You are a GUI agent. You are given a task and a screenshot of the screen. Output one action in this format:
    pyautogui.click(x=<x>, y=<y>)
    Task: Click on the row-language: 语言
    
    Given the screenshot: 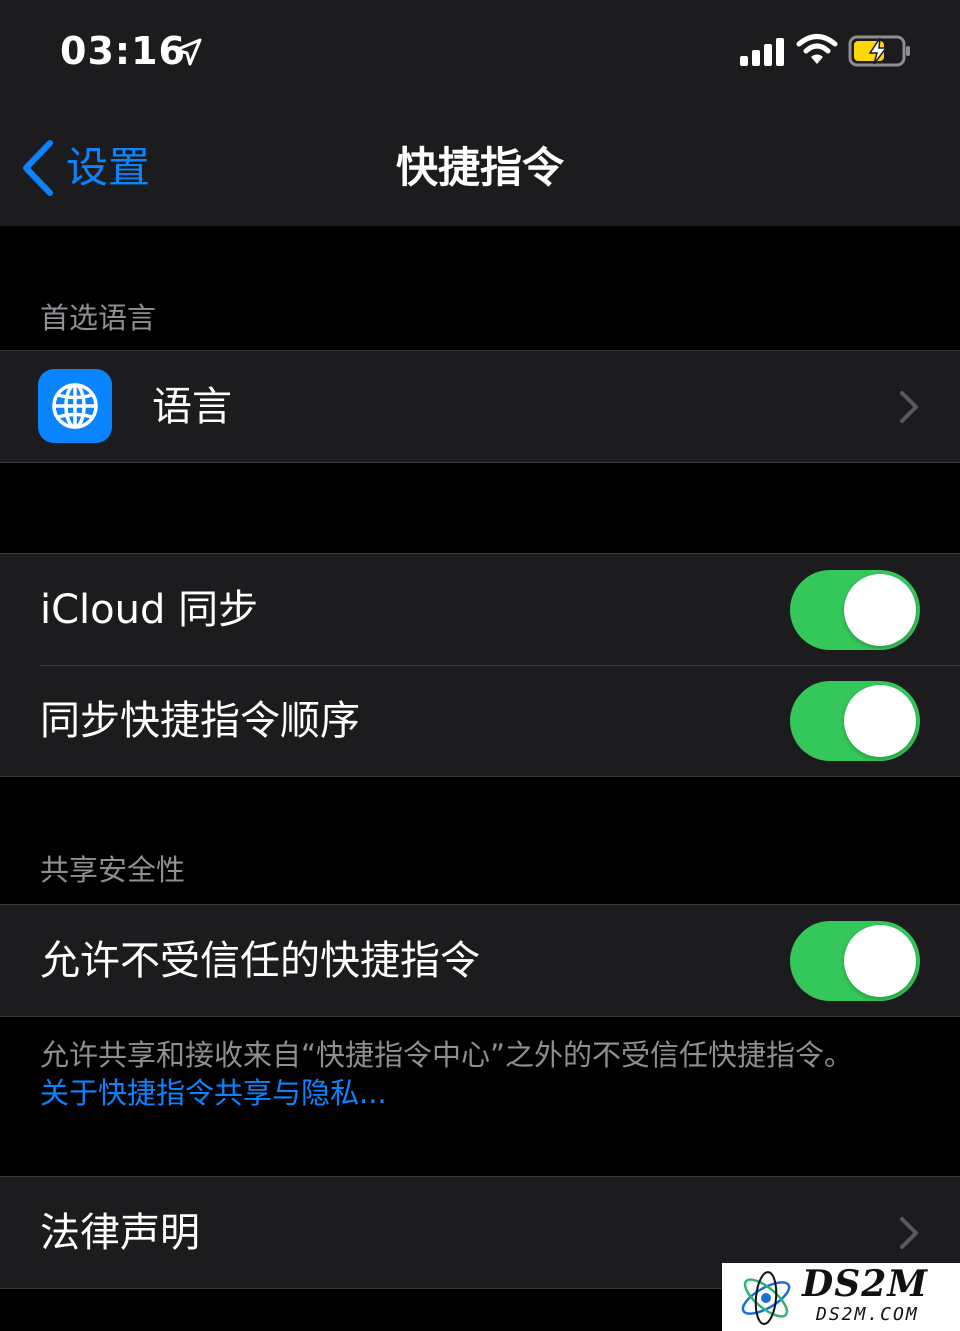 What is the action you would take?
    pyautogui.click(x=480, y=406)
    